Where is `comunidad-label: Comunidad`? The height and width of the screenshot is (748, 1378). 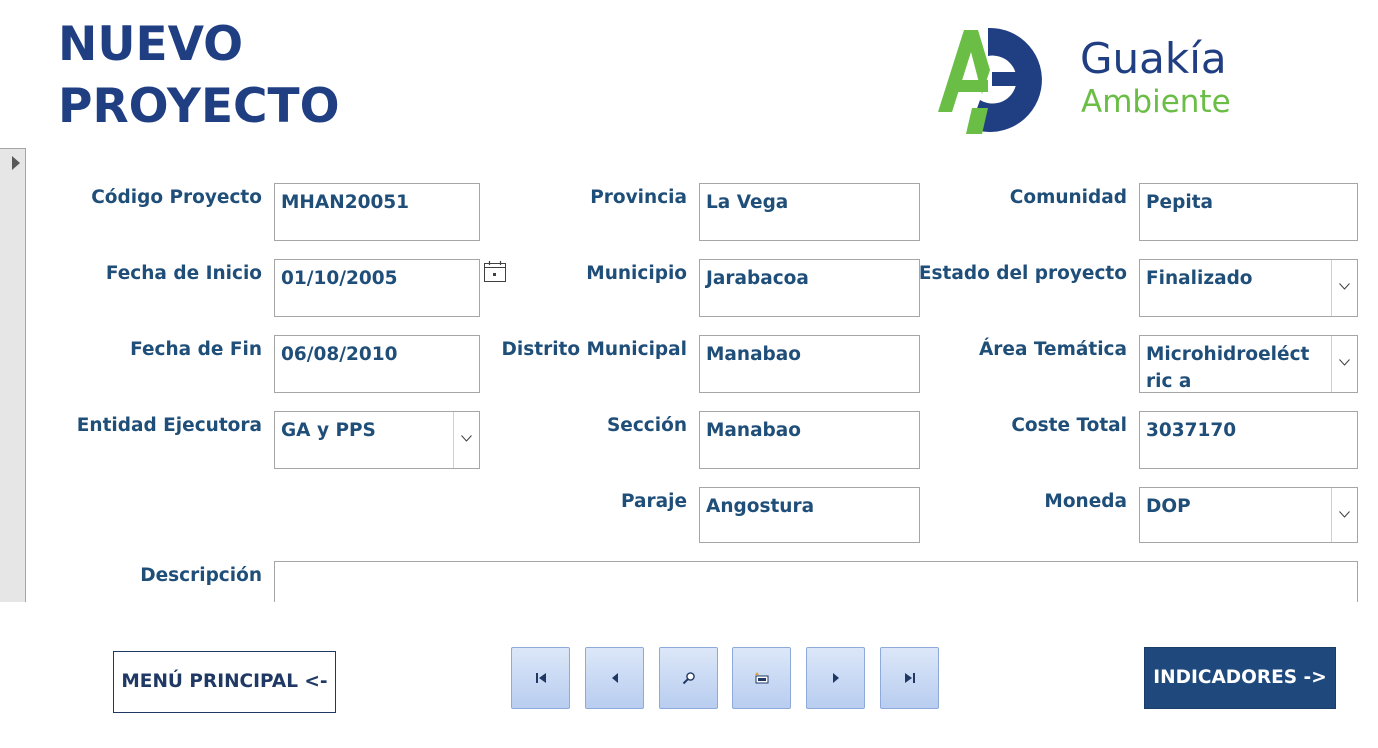
comunidad-label: Comunidad is located at coordinates (1068, 197).